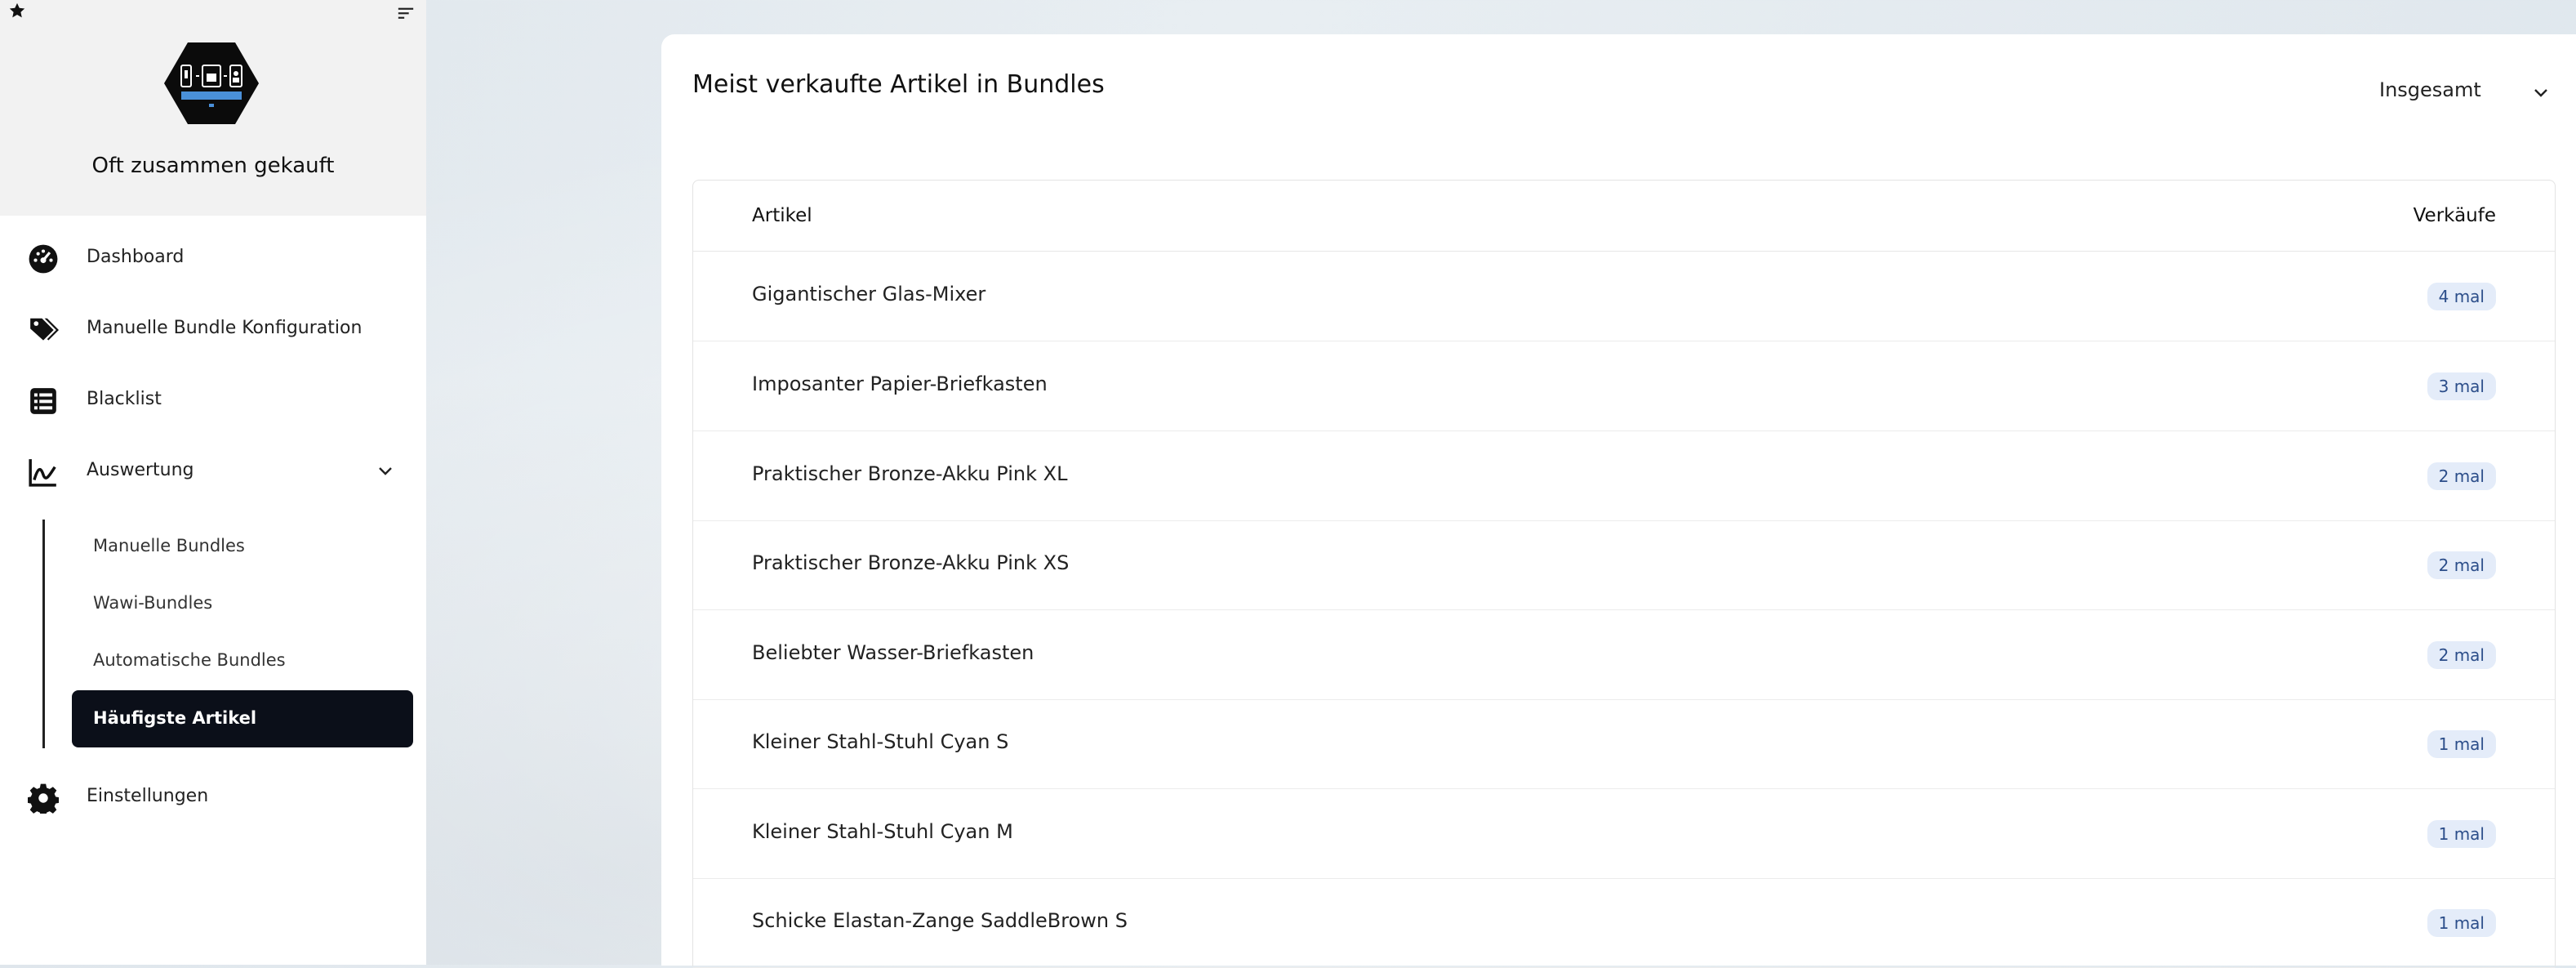 This screenshot has width=2576, height=968. What do you see at coordinates (1624, 386) in the screenshot?
I see `table-row: Imposanter Papier-Briefkasten 3 mal` at bounding box center [1624, 386].